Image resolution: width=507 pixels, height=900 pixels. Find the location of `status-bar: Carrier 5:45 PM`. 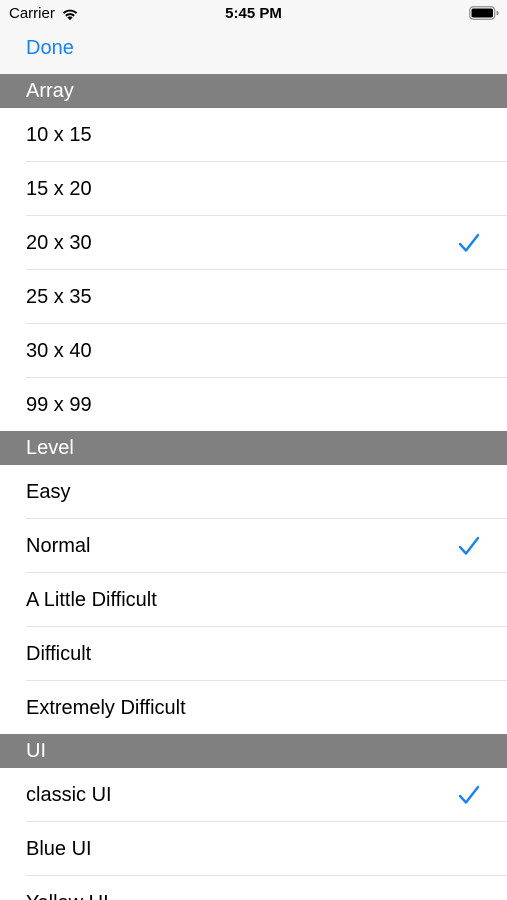

status-bar: Carrier 5:45 PM is located at coordinates (253, 14).